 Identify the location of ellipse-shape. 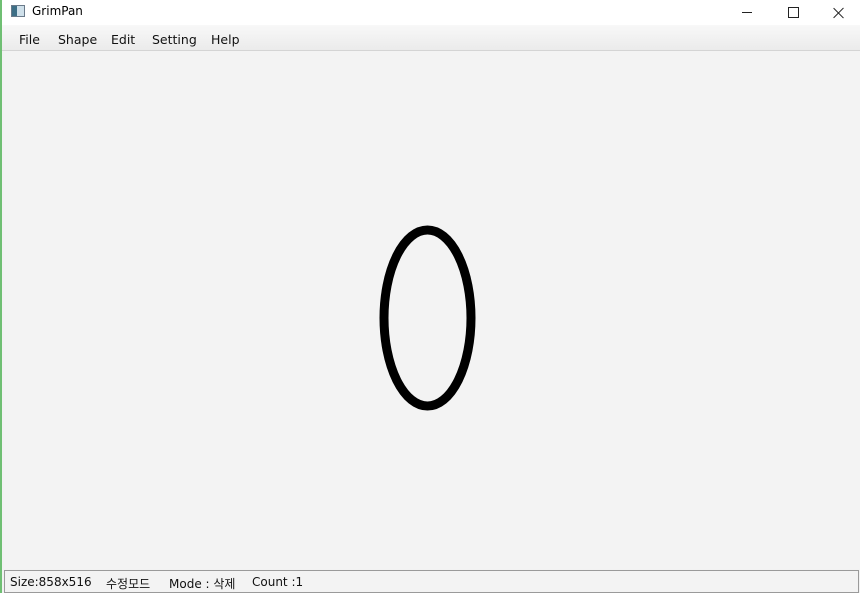
(427, 318).